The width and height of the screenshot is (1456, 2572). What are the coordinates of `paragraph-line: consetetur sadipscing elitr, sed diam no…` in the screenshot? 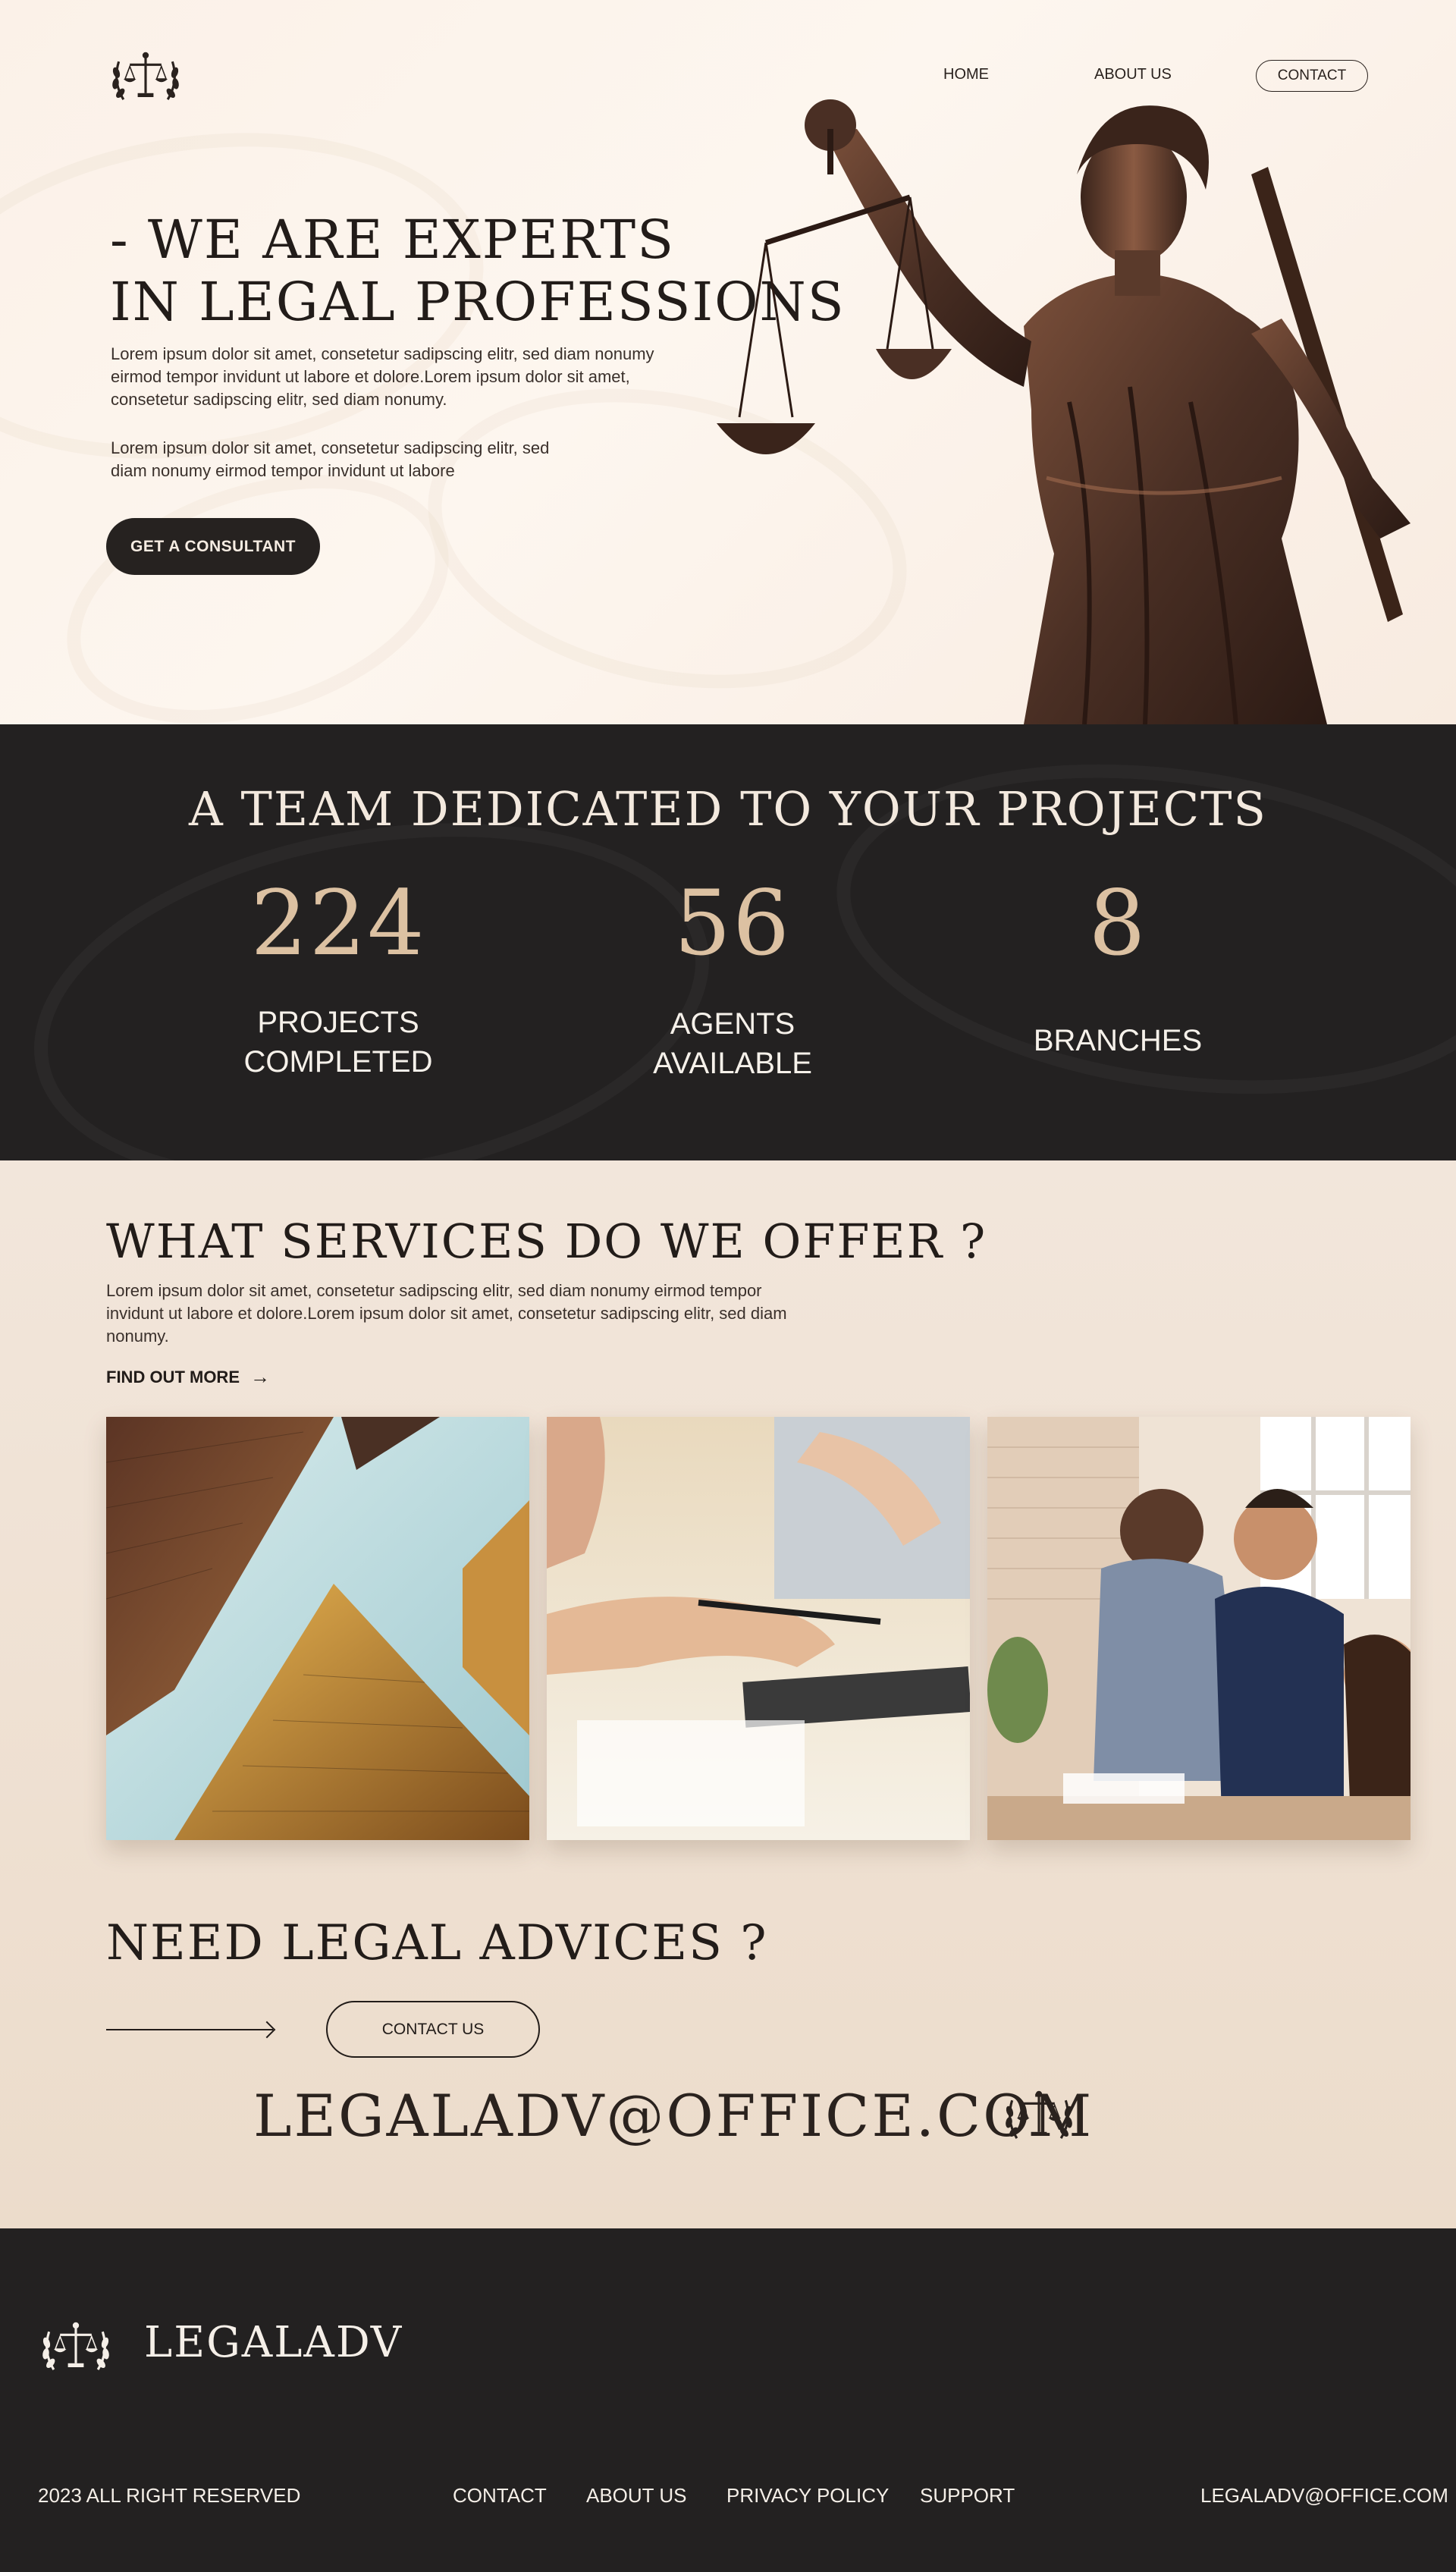 It's located at (279, 399).